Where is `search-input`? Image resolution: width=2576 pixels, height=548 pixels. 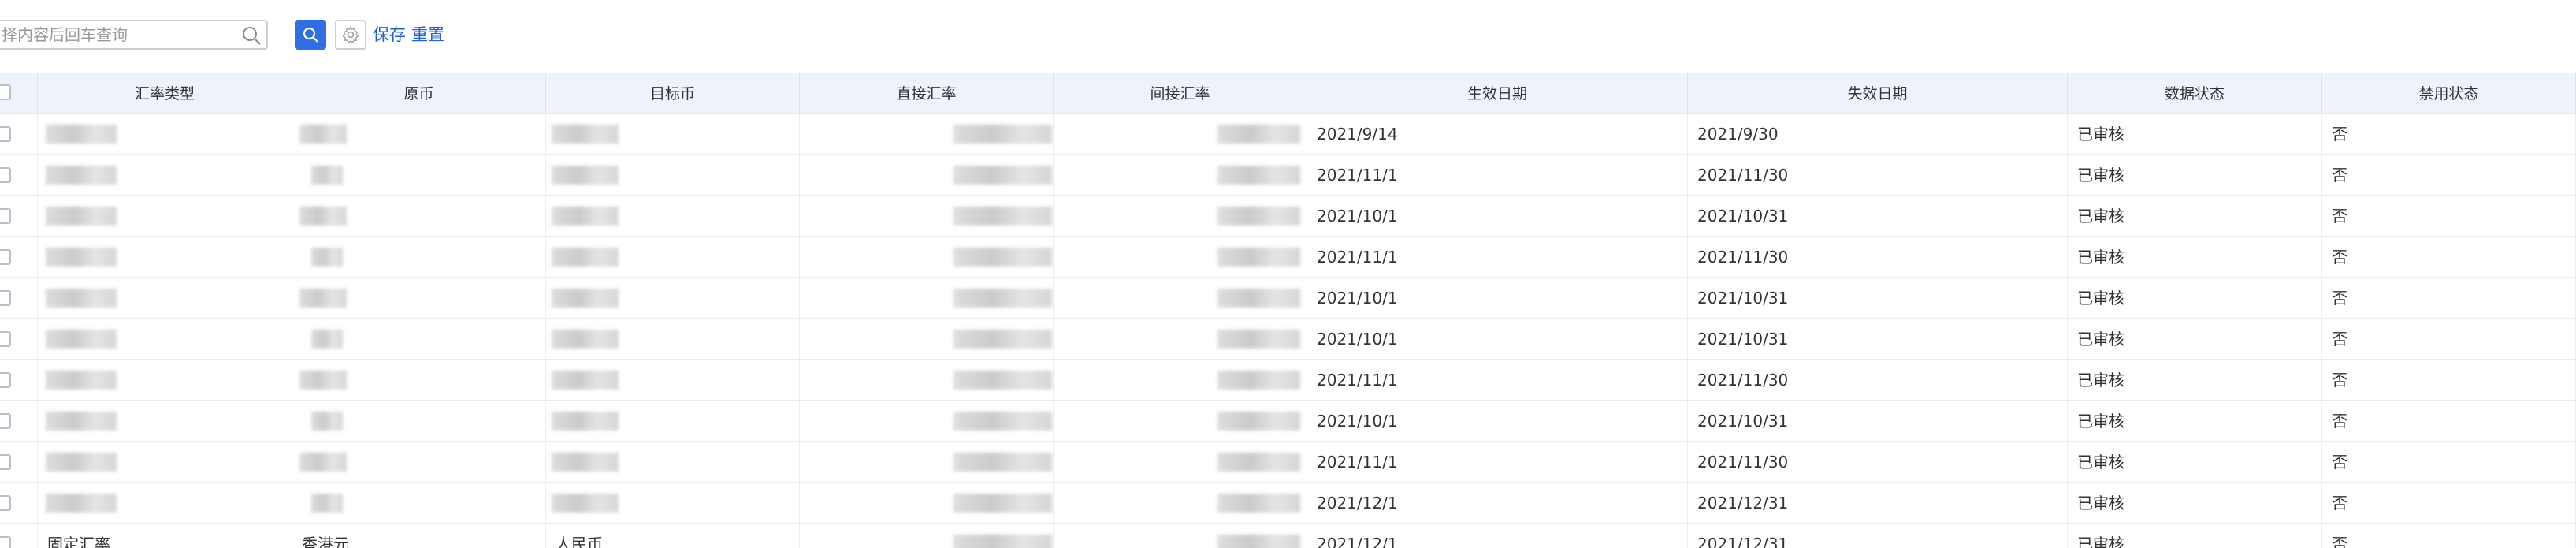
search-input is located at coordinates (116, 34).